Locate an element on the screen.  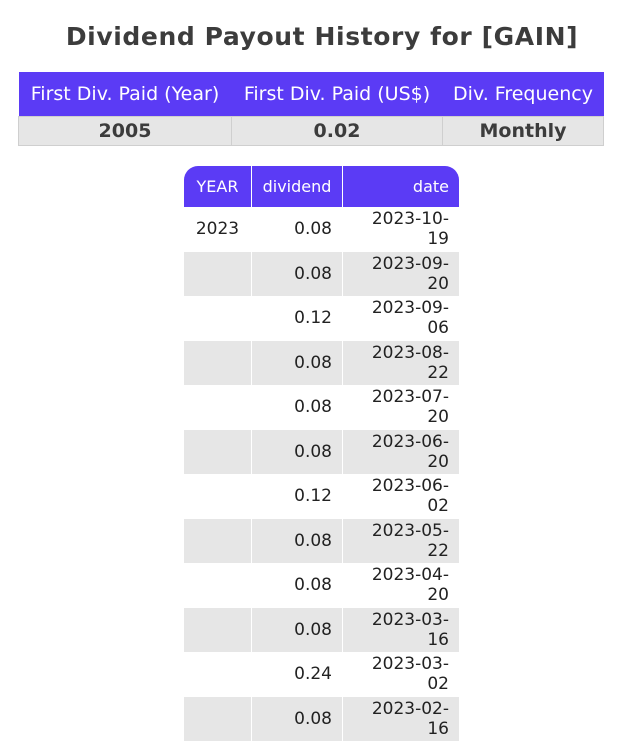
row-date-cell: 2023-07-20 is located at coordinates (401, 407).